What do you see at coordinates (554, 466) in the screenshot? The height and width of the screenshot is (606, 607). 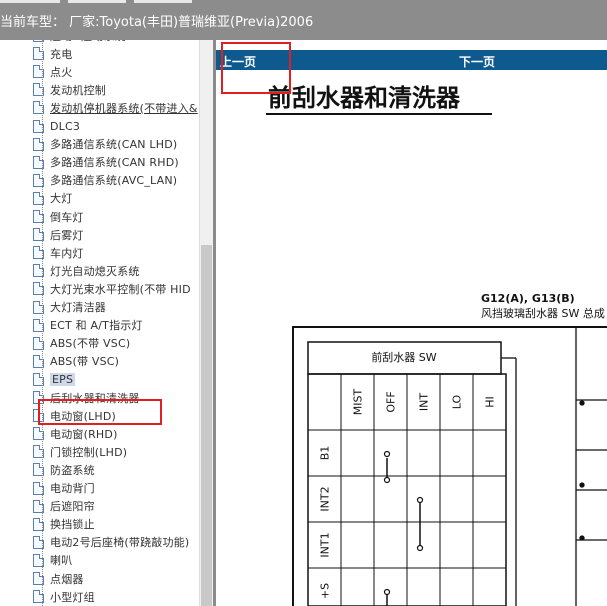 I see `wiring-lines` at bounding box center [554, 466].